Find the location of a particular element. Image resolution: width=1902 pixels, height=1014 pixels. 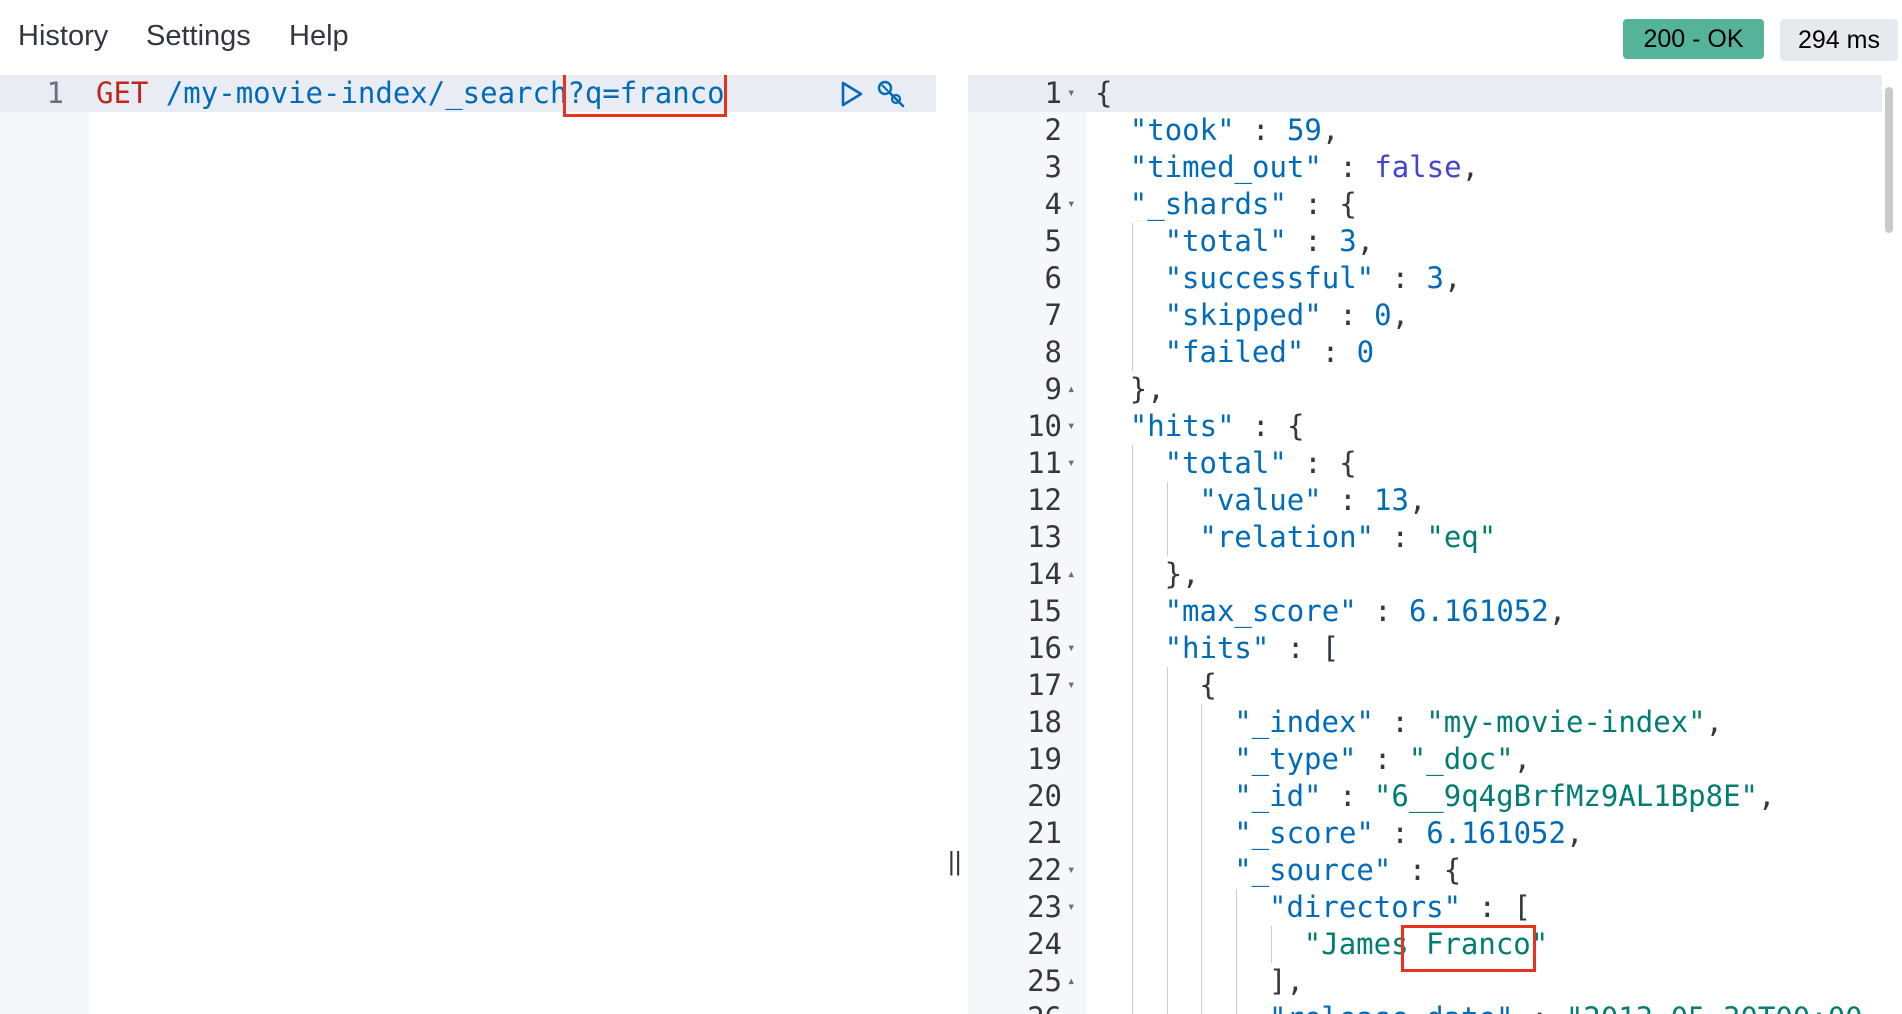

response-line: 14 ▴}, is located at coordinates (1418, 574).